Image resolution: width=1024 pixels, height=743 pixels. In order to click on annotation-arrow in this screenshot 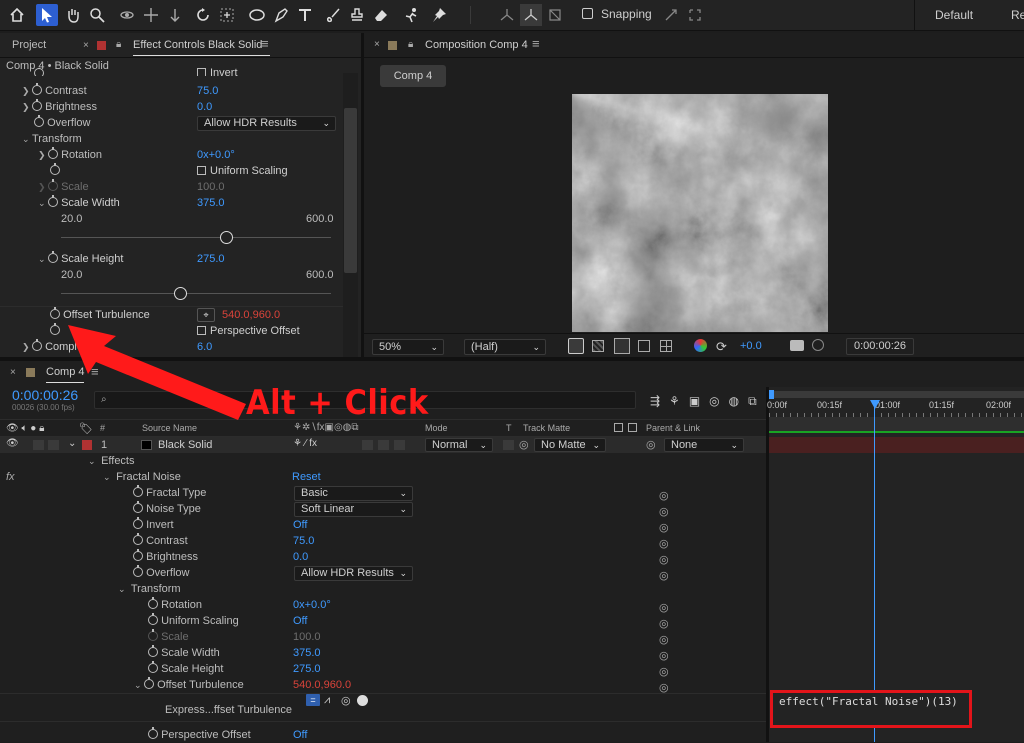, I will do `click(157, 372)`.